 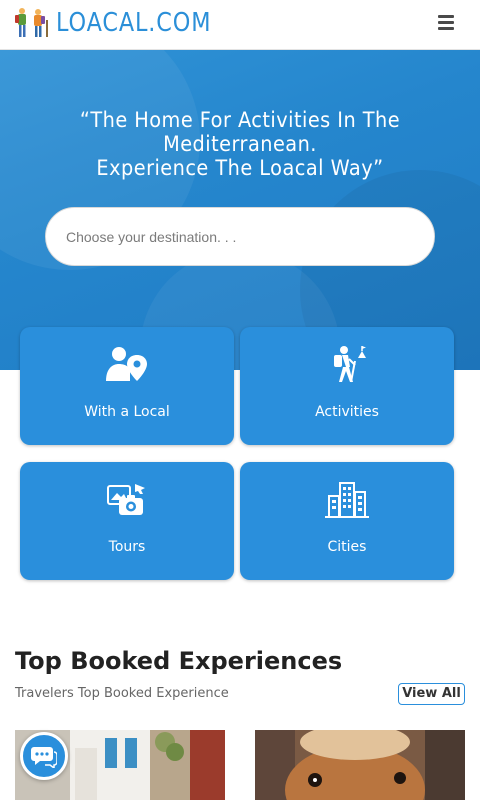 I want to click on top-navbar: LOACAL.COM, so click(x=240, y=25).